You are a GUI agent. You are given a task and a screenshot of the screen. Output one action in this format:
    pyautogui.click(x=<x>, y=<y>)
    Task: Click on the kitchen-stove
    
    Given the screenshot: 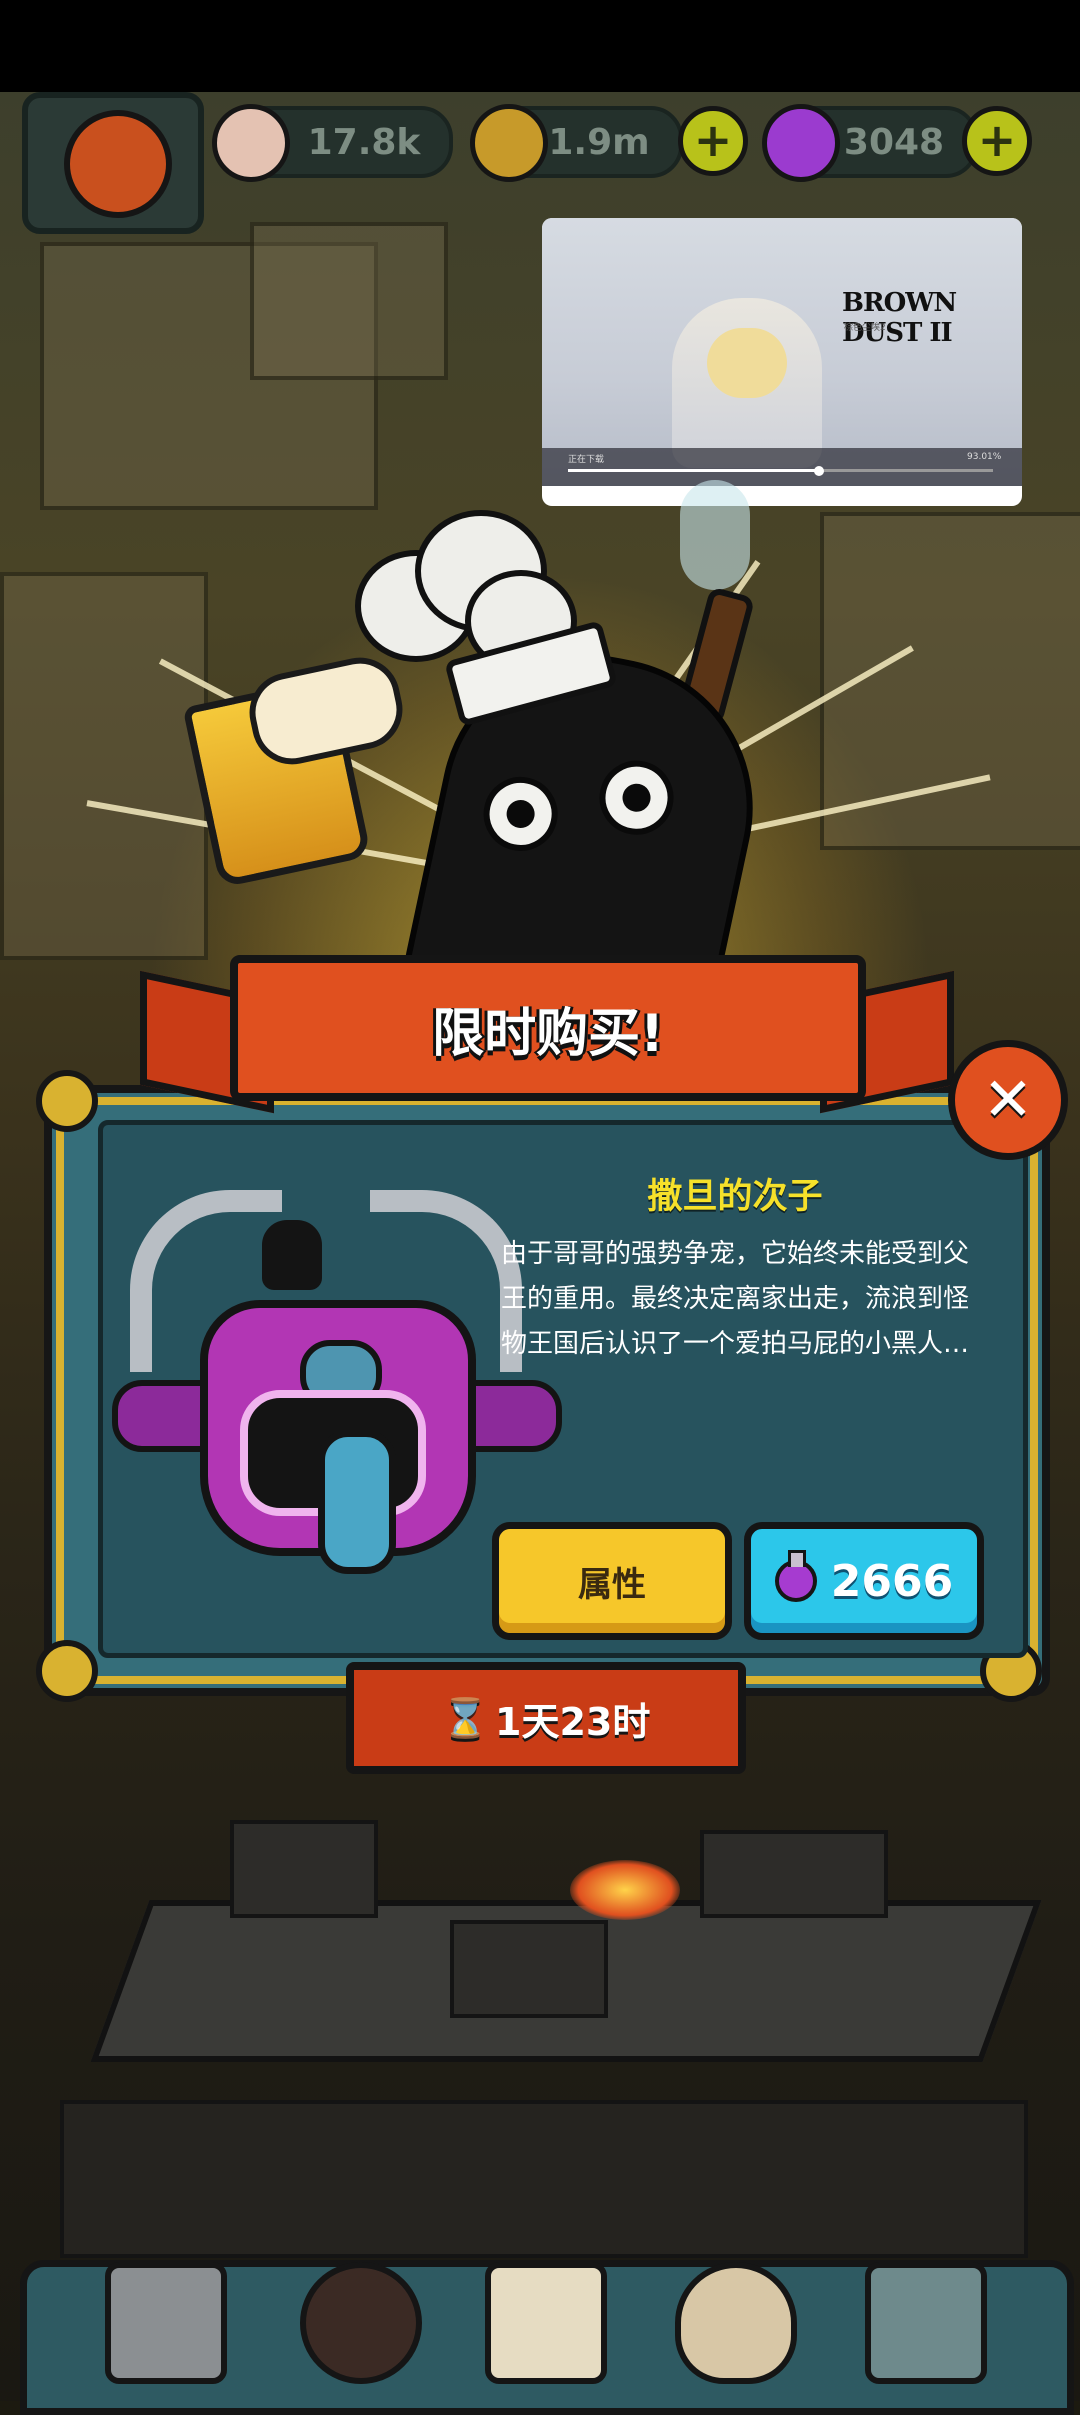 What is the action you would take?
    pyautogui.click(x=304, y=1869)
    